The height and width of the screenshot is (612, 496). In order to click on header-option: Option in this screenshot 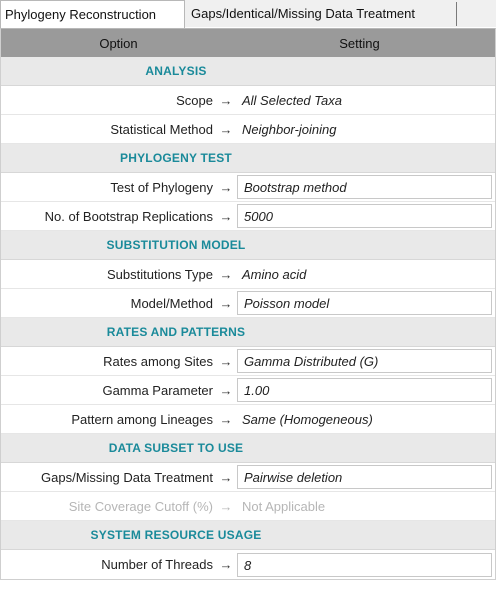, I will do `click(118, 43)`.